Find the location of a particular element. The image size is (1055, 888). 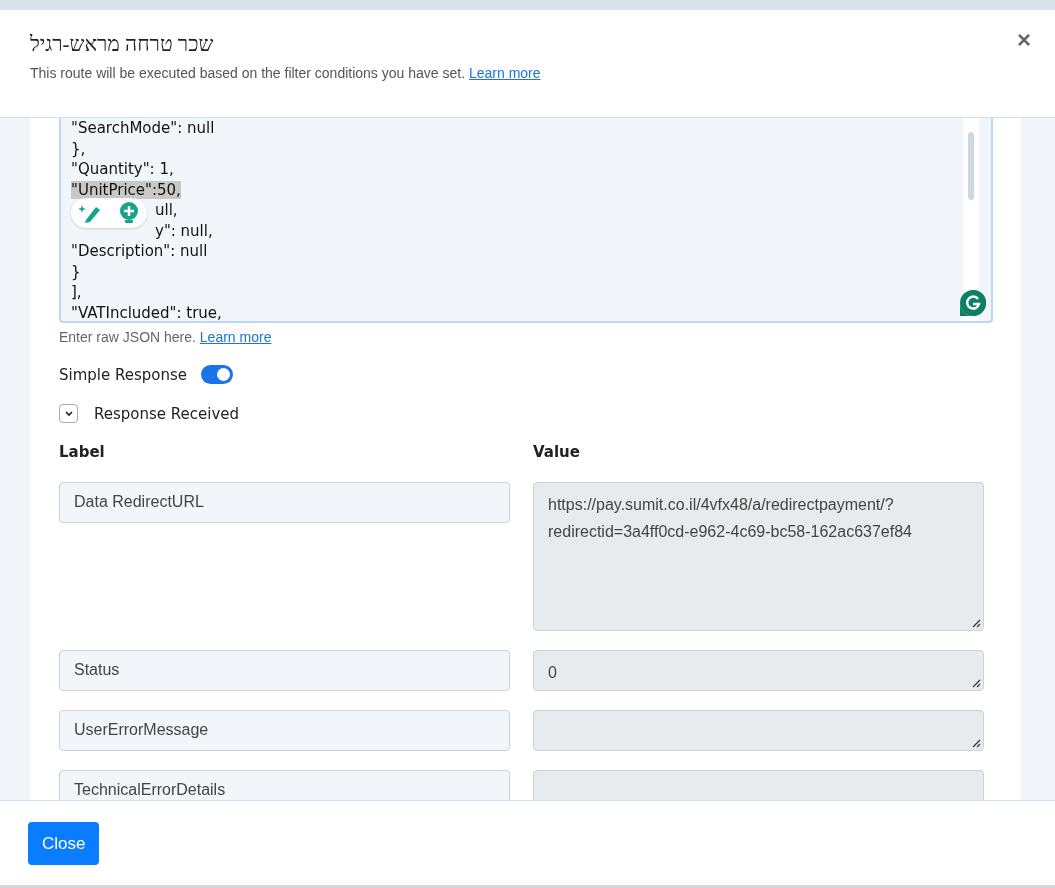

close-button: × is located at coordinates (1024, 40).